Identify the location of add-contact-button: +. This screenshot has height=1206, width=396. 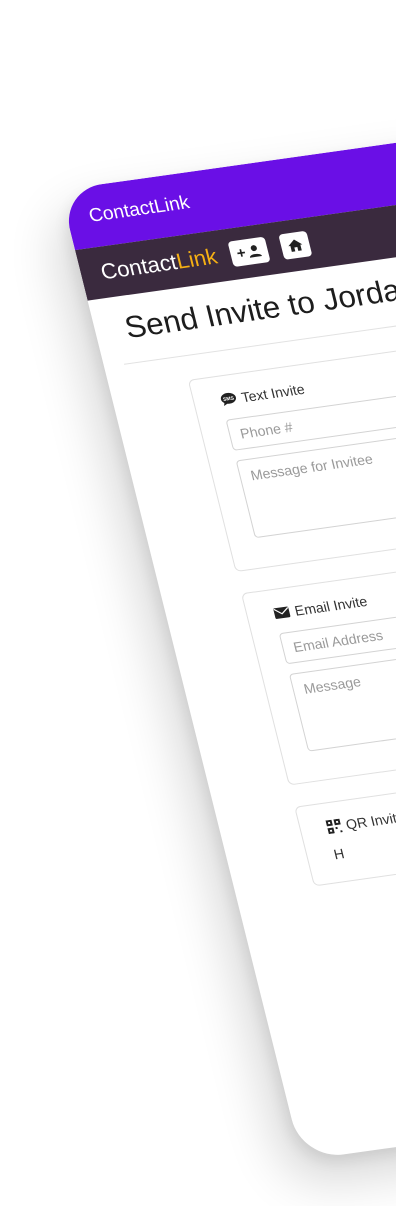
(249, 251).